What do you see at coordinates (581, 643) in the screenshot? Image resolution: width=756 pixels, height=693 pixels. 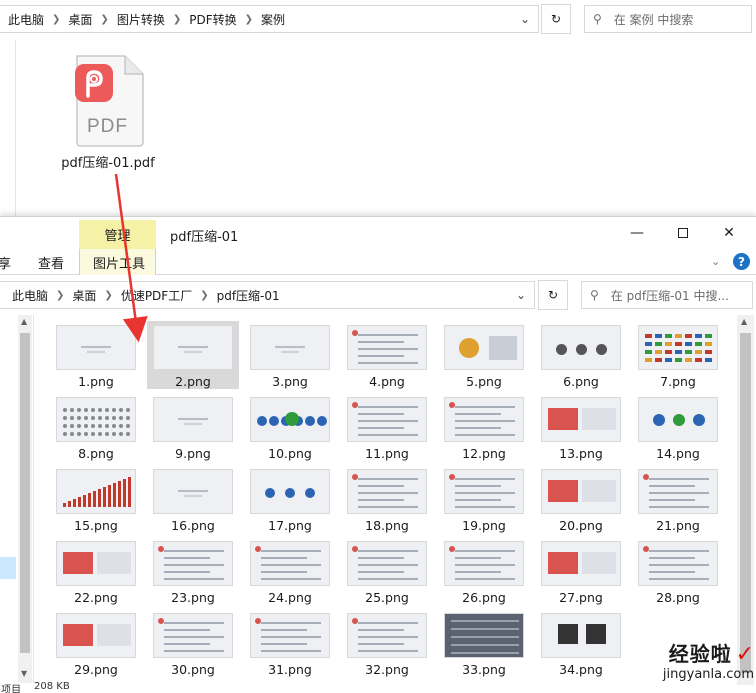 I see `file-tile: 34.png` at bounding box center [581, 643].